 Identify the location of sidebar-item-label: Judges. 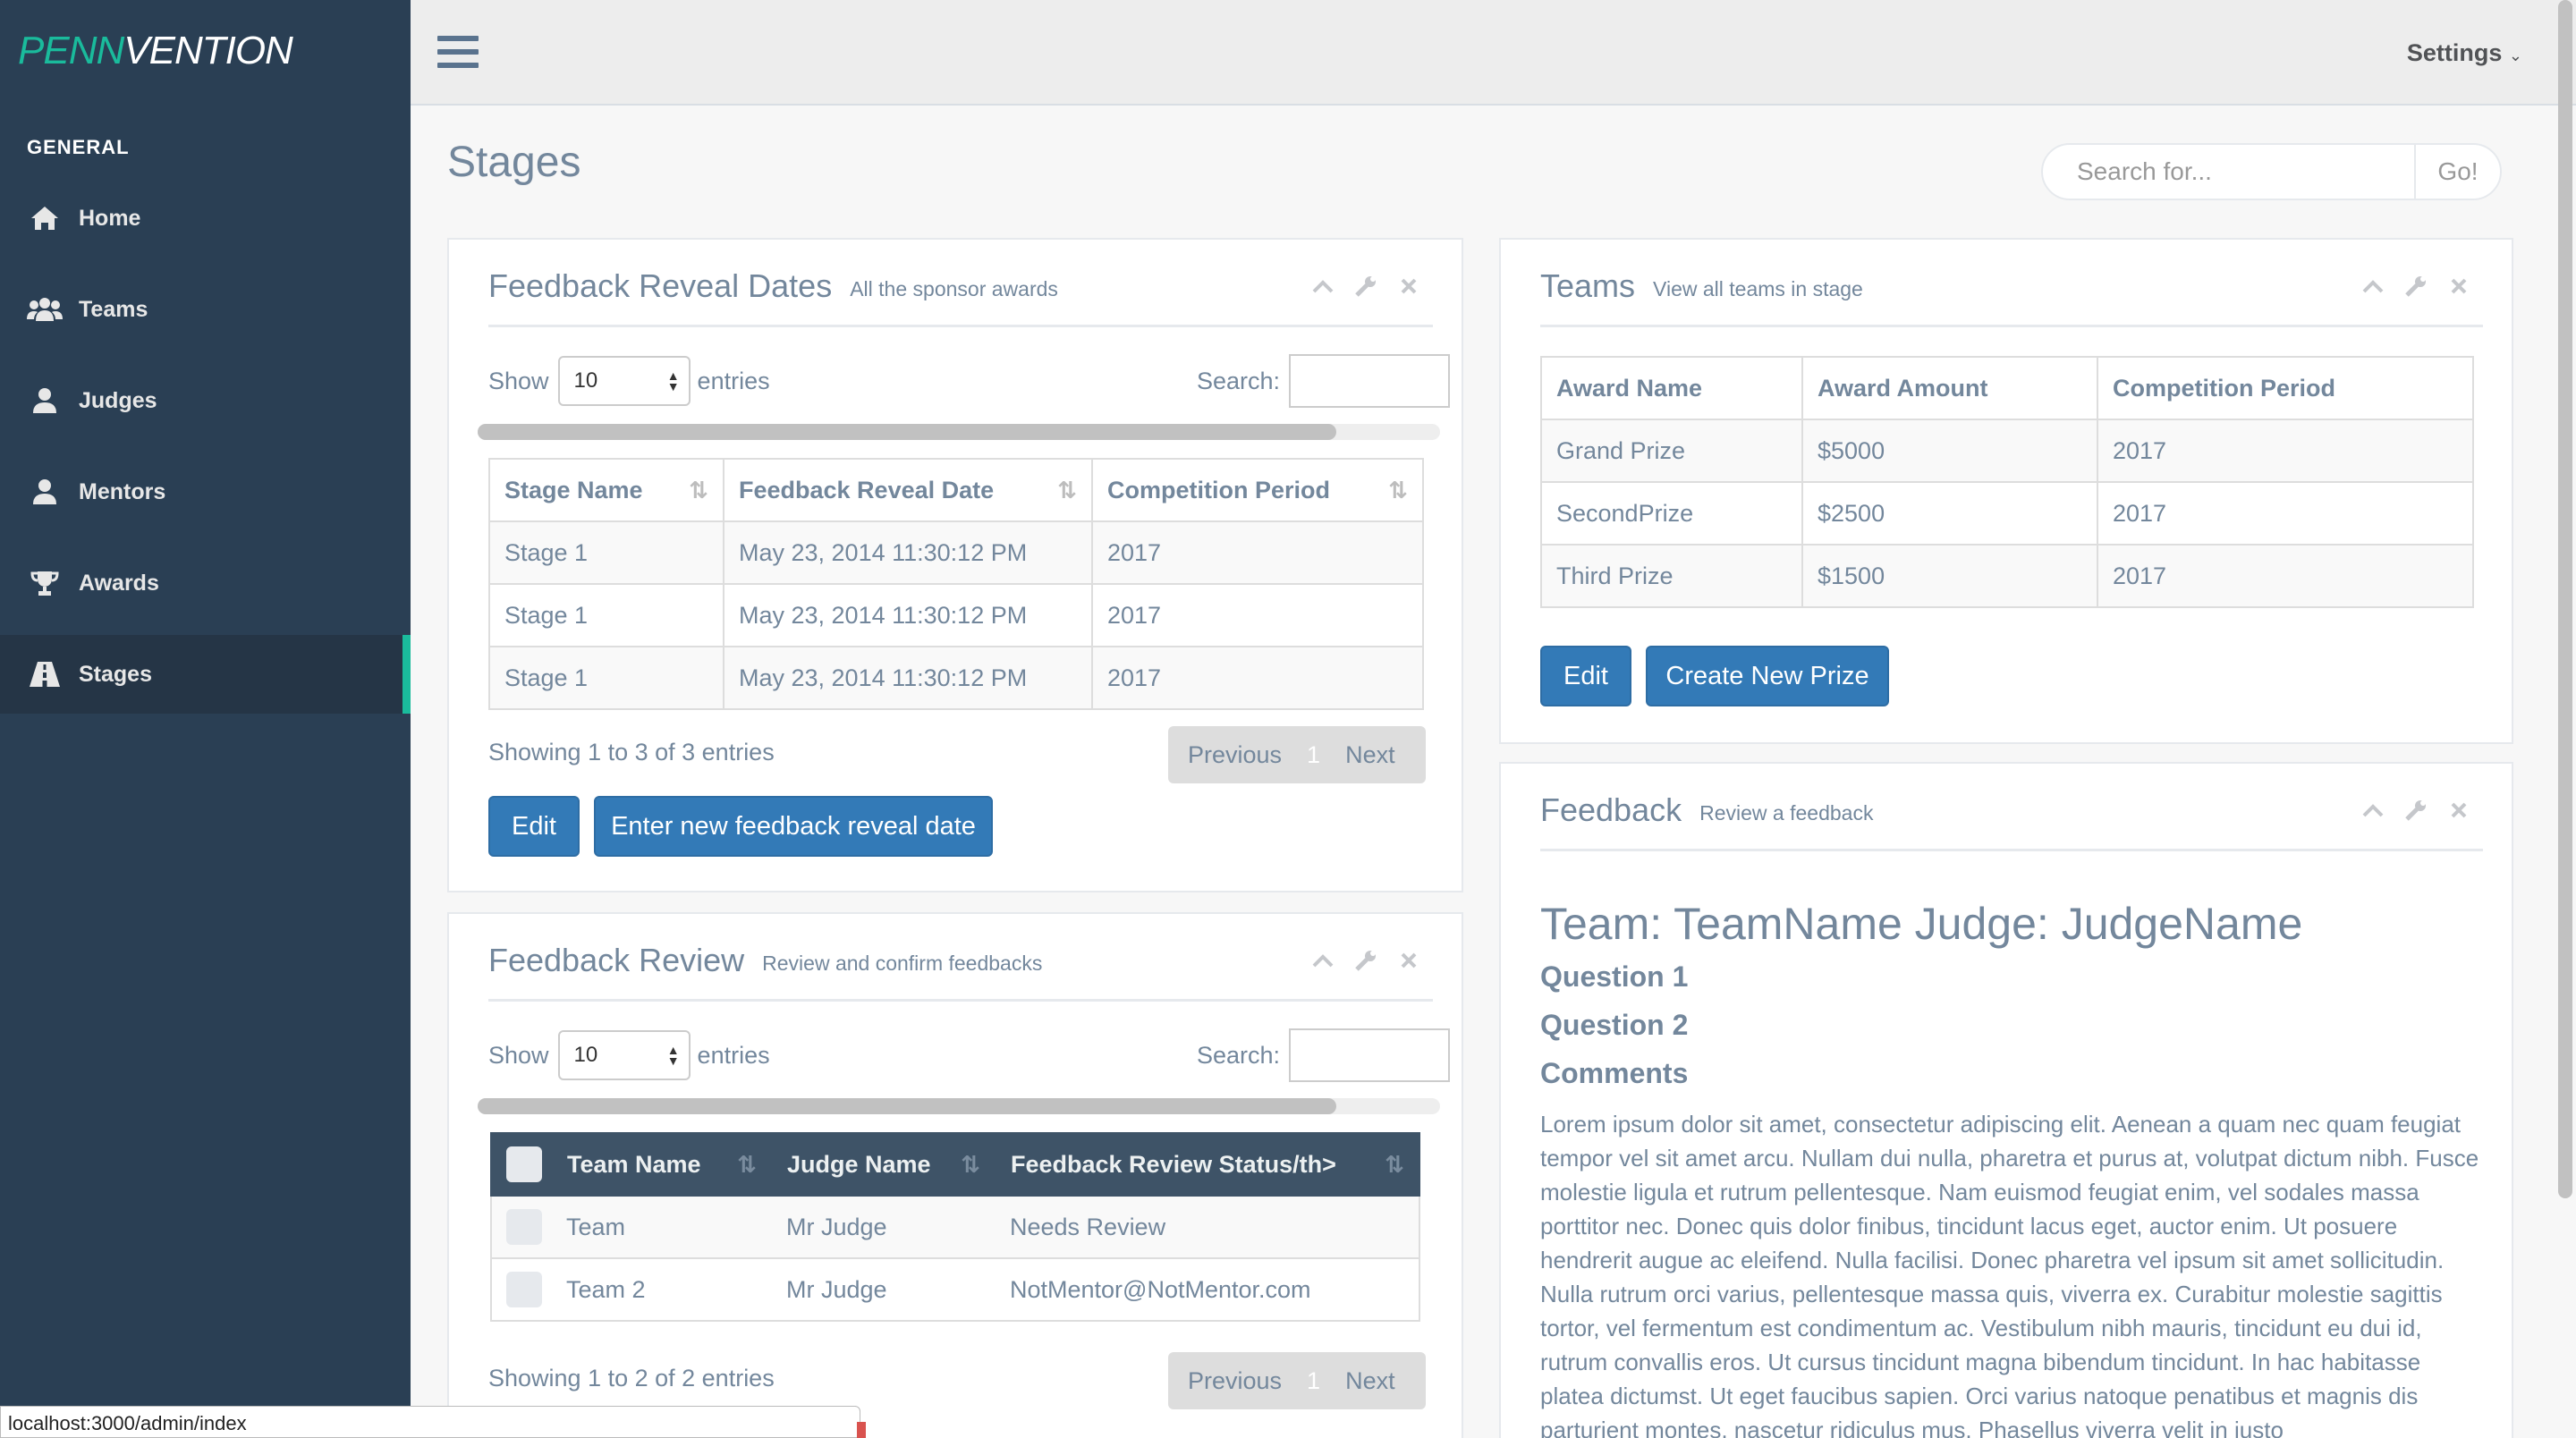
(118, 400).